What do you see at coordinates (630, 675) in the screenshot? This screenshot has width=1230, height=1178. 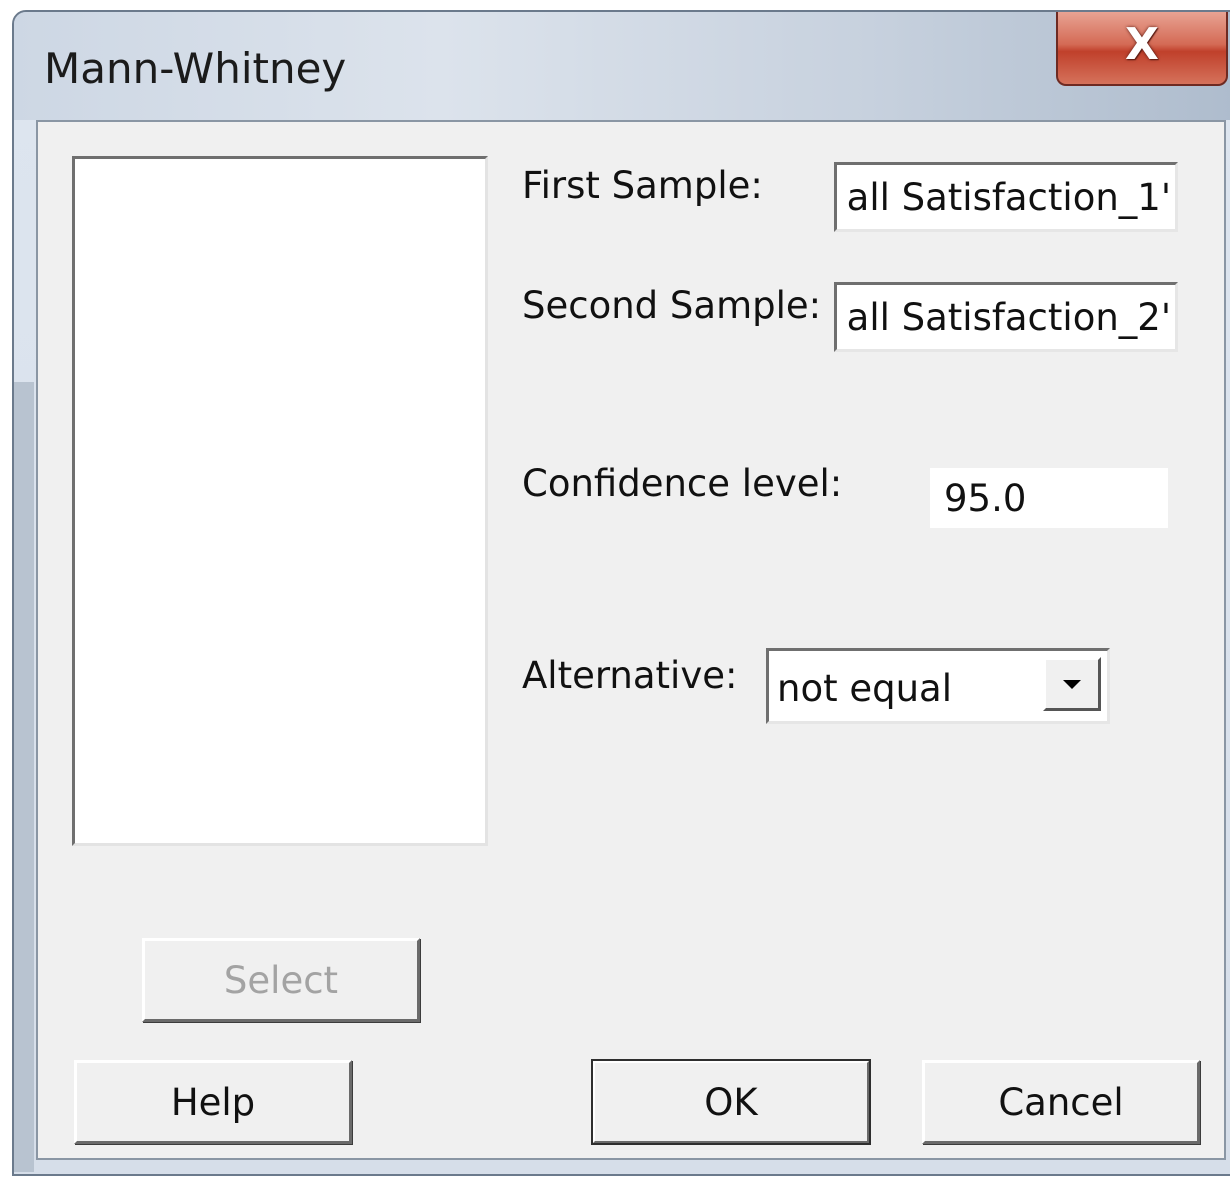 I see `alternative-label: Alternative:` at bounding box center [630, 675].